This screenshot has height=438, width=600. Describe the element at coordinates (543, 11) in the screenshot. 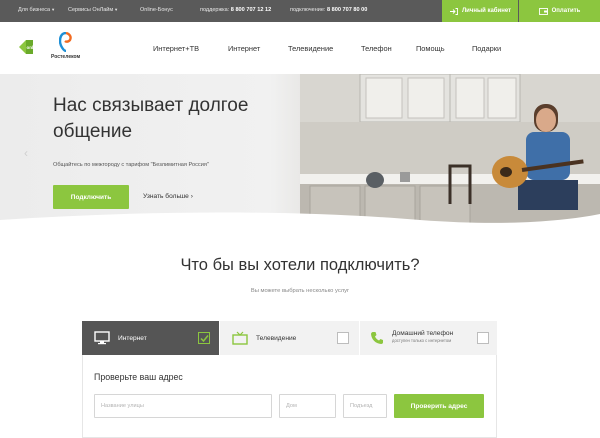

I see `wallet-icon` at that location.